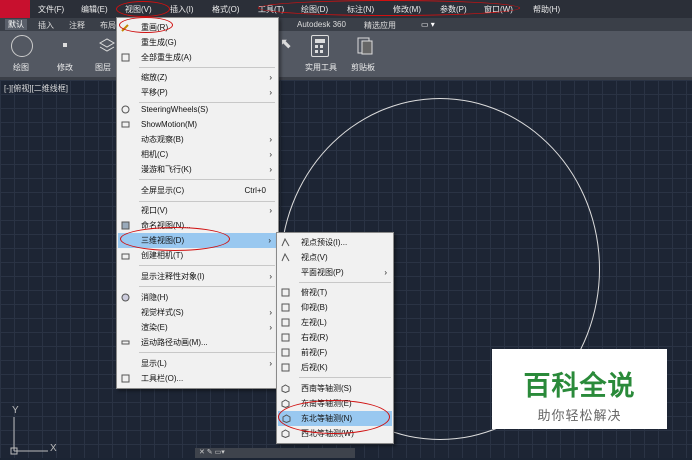 The height and width of the screenshot is (460, 692). I want to click on layer-icon, so click(107, 45).